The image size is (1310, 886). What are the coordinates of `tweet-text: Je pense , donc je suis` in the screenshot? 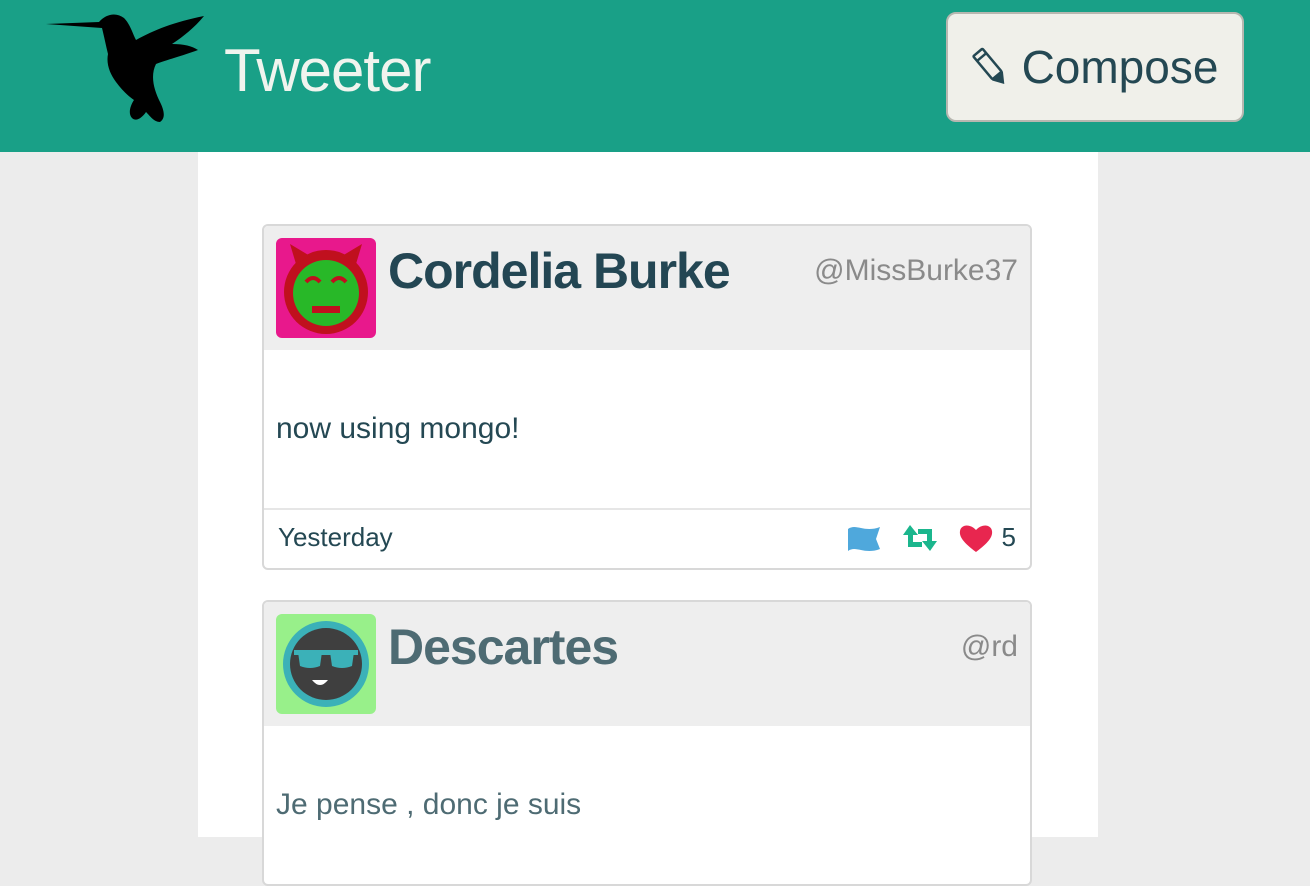 It's located at (429, 804).